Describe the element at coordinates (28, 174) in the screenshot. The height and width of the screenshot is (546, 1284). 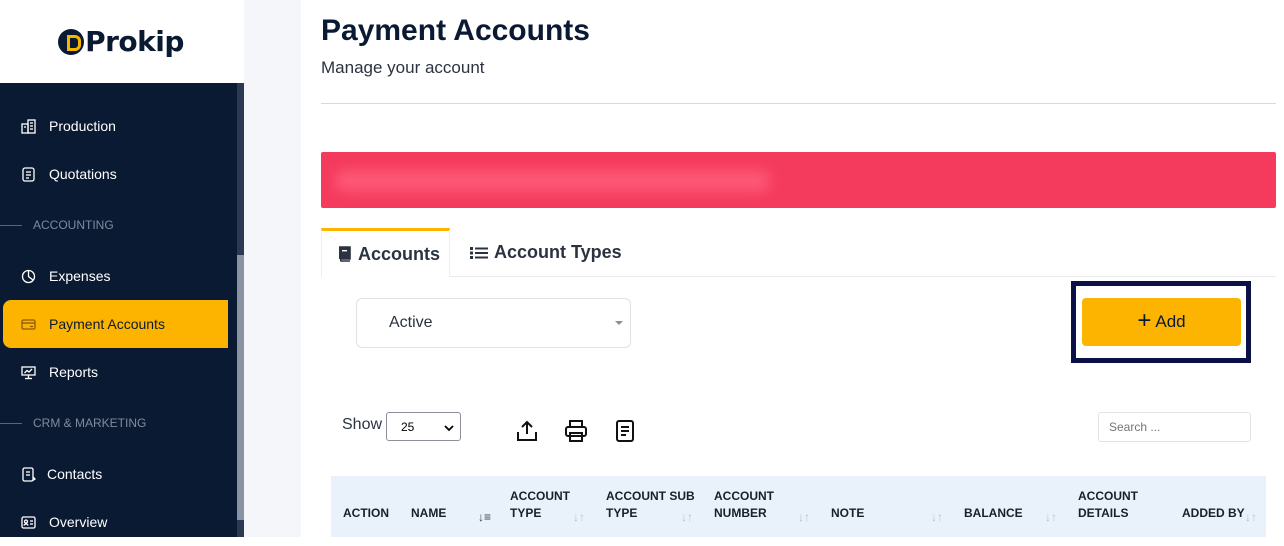
I see `quotations-icon` at that location.